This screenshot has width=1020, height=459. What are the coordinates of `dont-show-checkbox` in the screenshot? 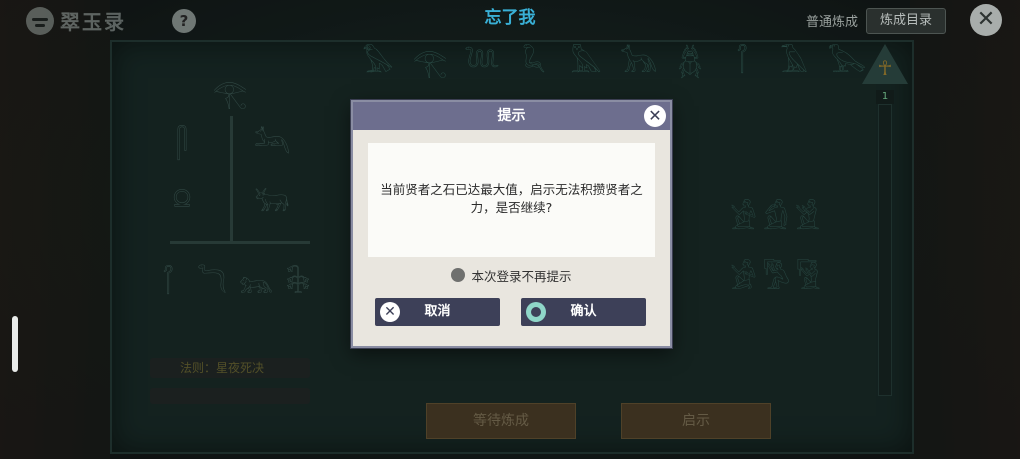 It's located at (458, 275).